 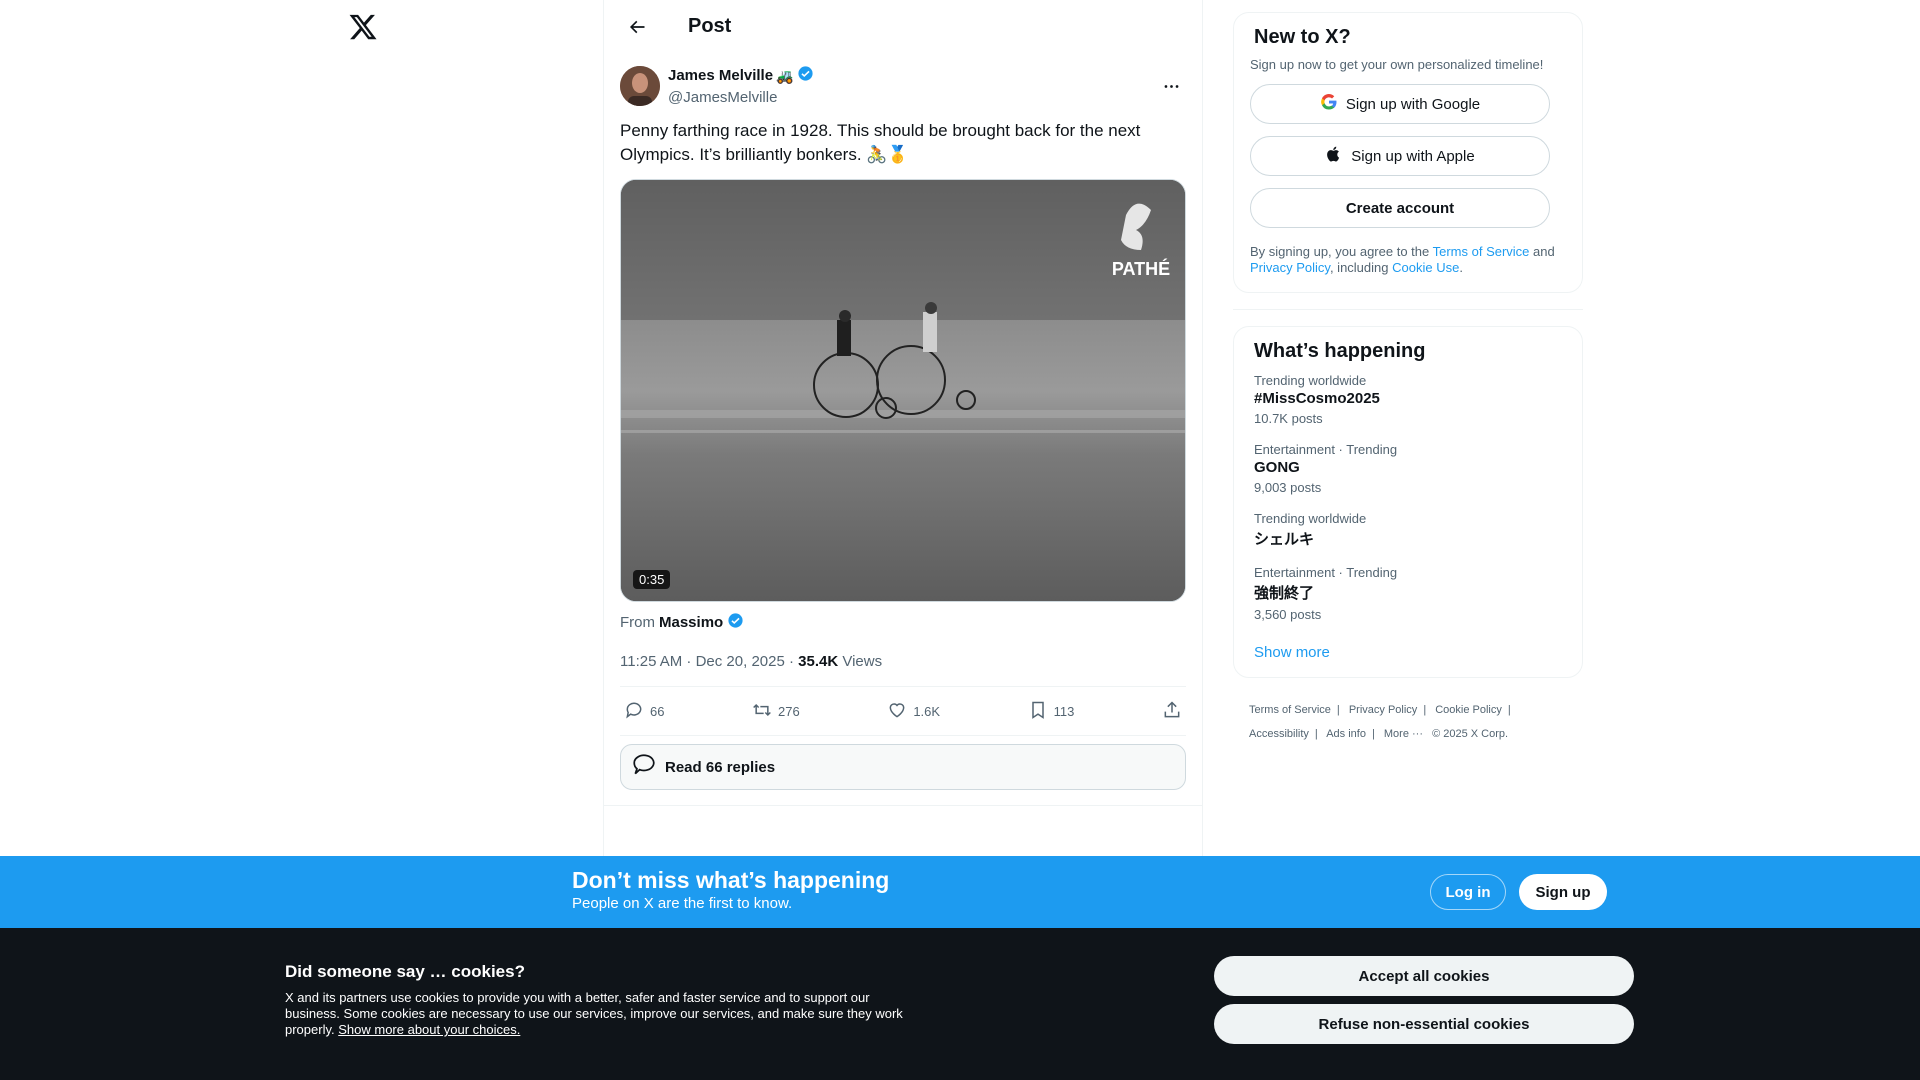 What do you see at coordinates (1340, 351) in the screenshot?
I see `trends-title: What’s happening` at bounding box center [1340, 351].